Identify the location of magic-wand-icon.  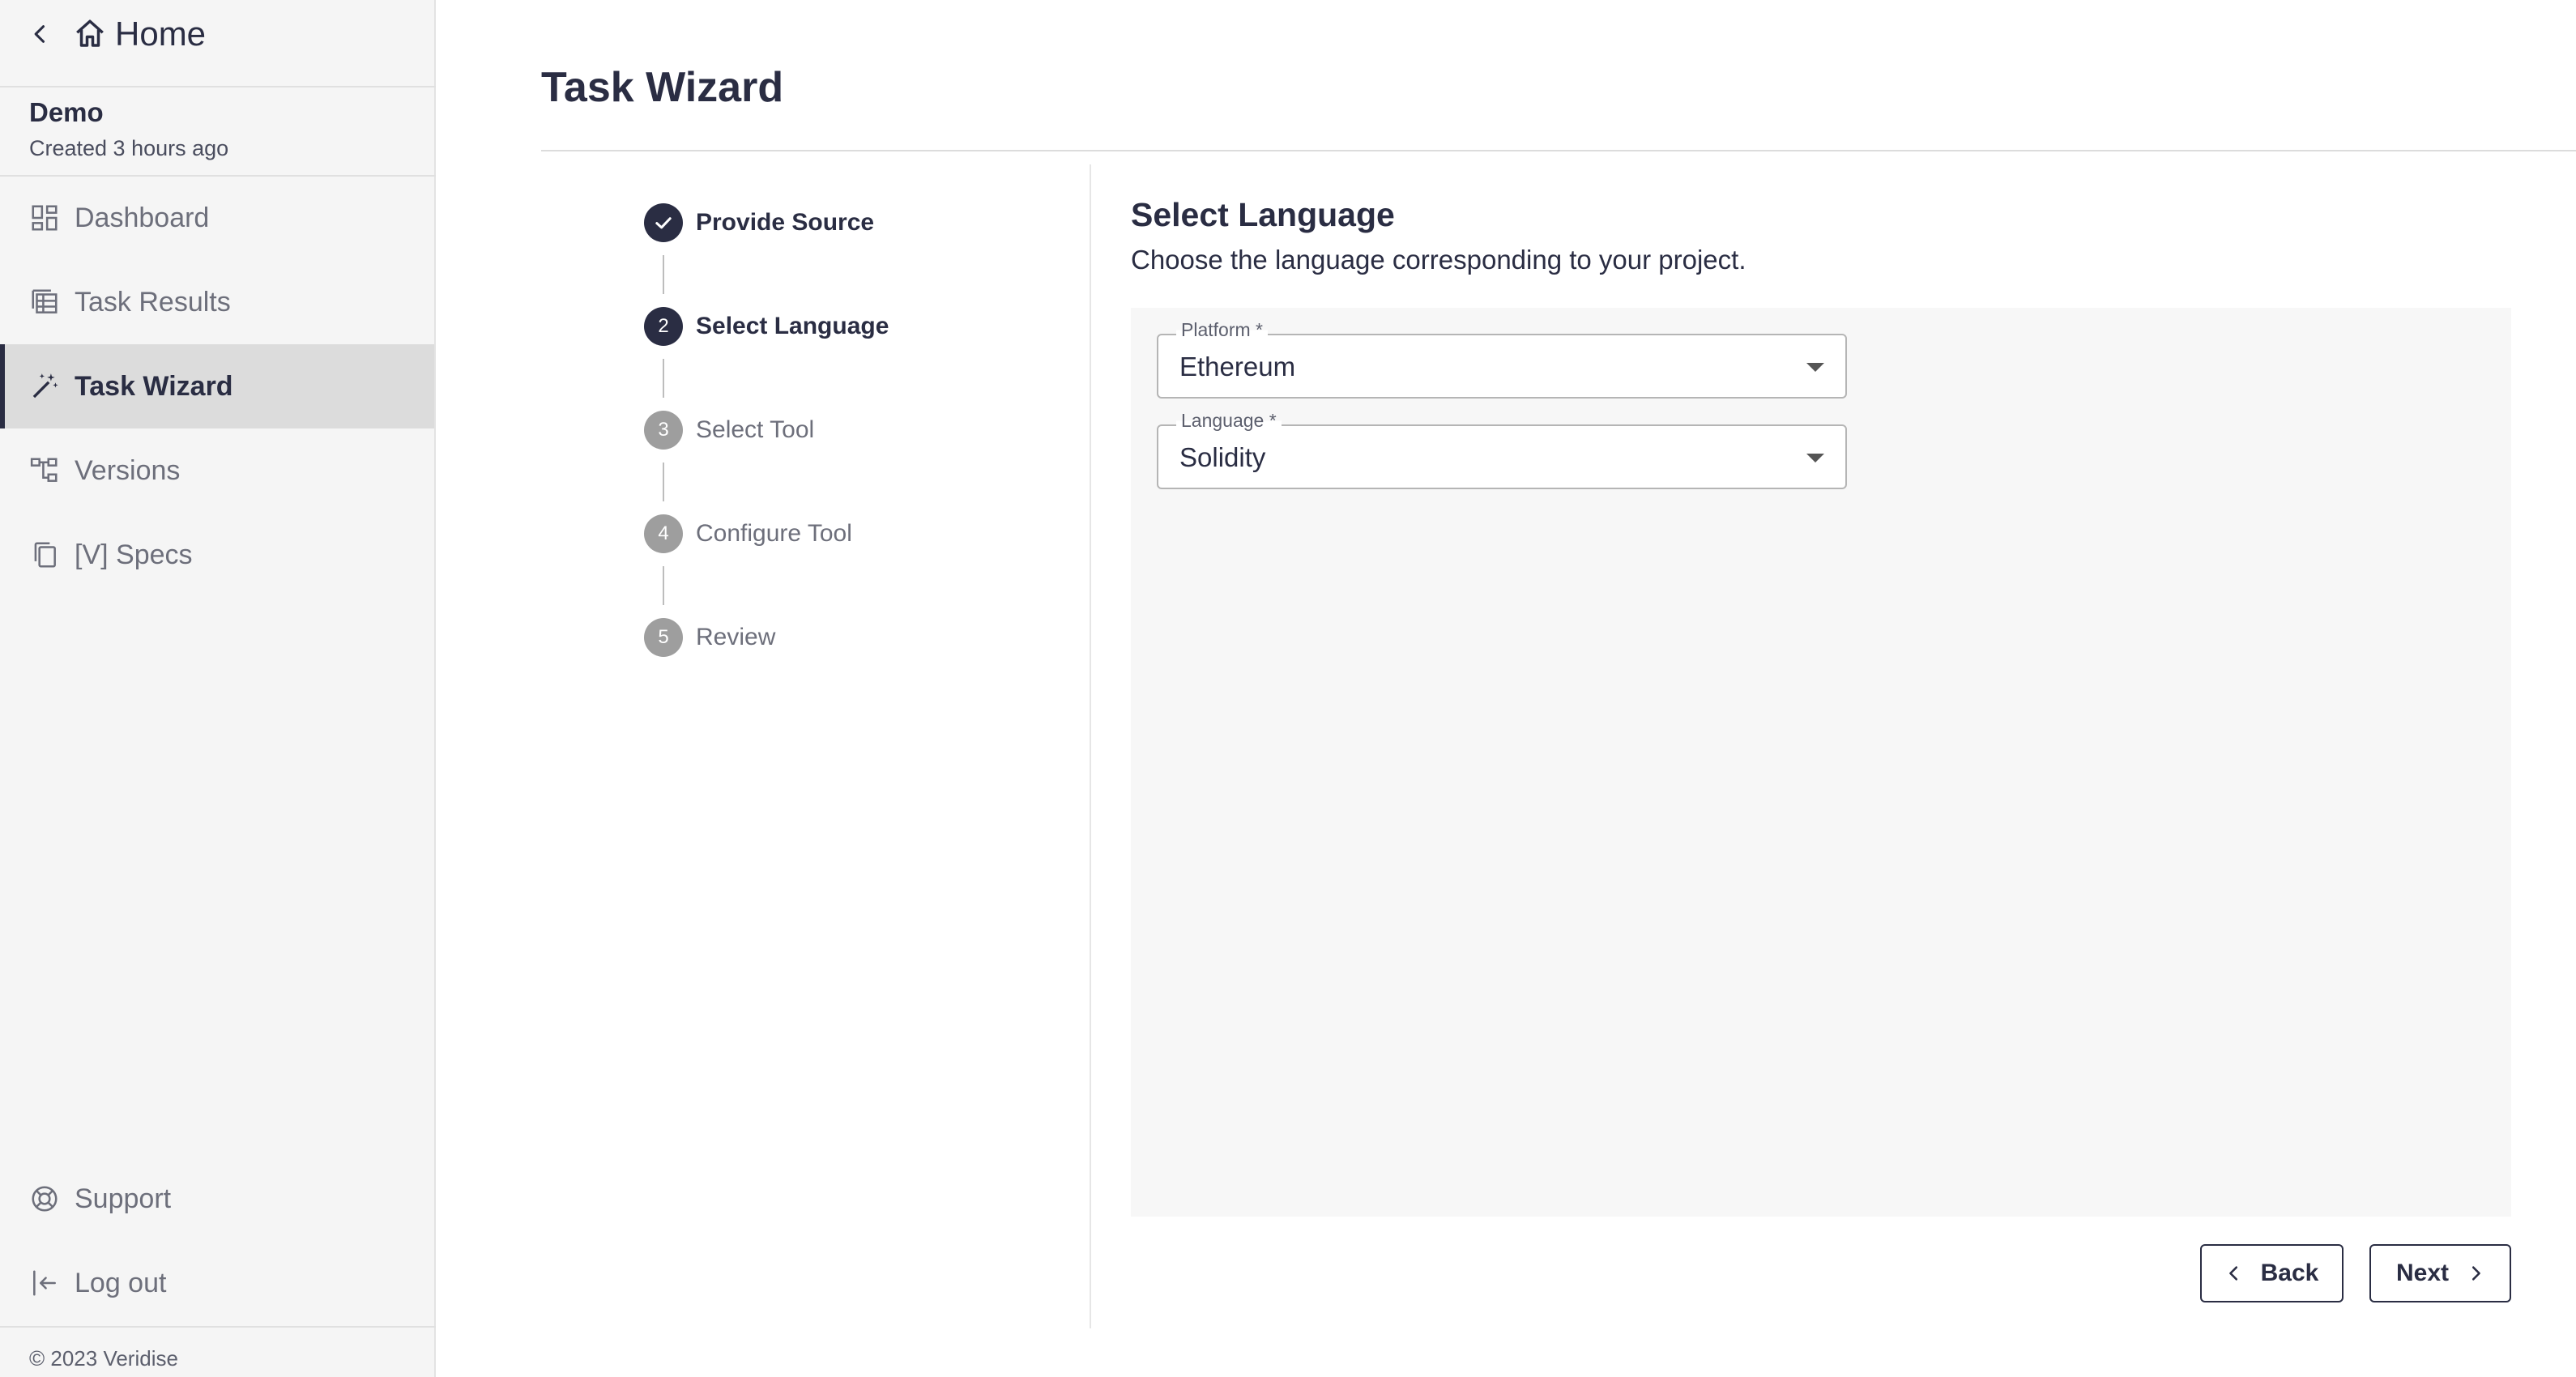
(45, 386).